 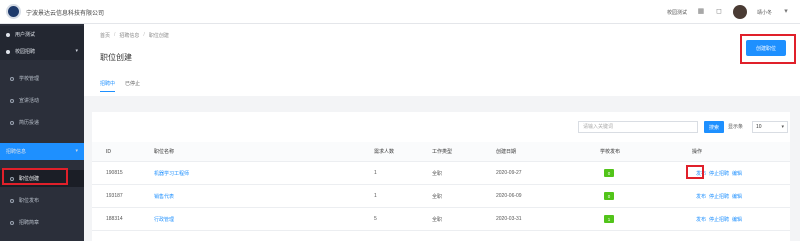 I want to click on column-header: 职位名称, so click(x=164, y=152).